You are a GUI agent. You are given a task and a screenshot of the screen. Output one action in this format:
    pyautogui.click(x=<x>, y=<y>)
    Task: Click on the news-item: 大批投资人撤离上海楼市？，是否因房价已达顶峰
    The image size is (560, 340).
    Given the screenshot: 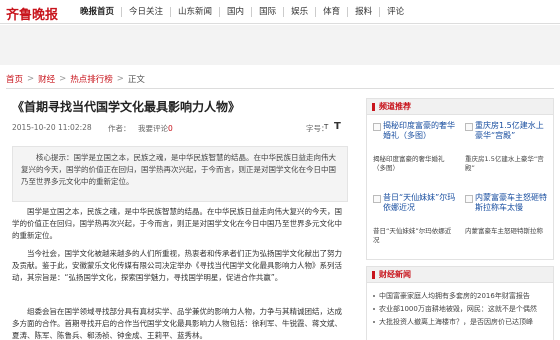 What is the action you would take?
    pyautogui.click(x=462, y=322)
    